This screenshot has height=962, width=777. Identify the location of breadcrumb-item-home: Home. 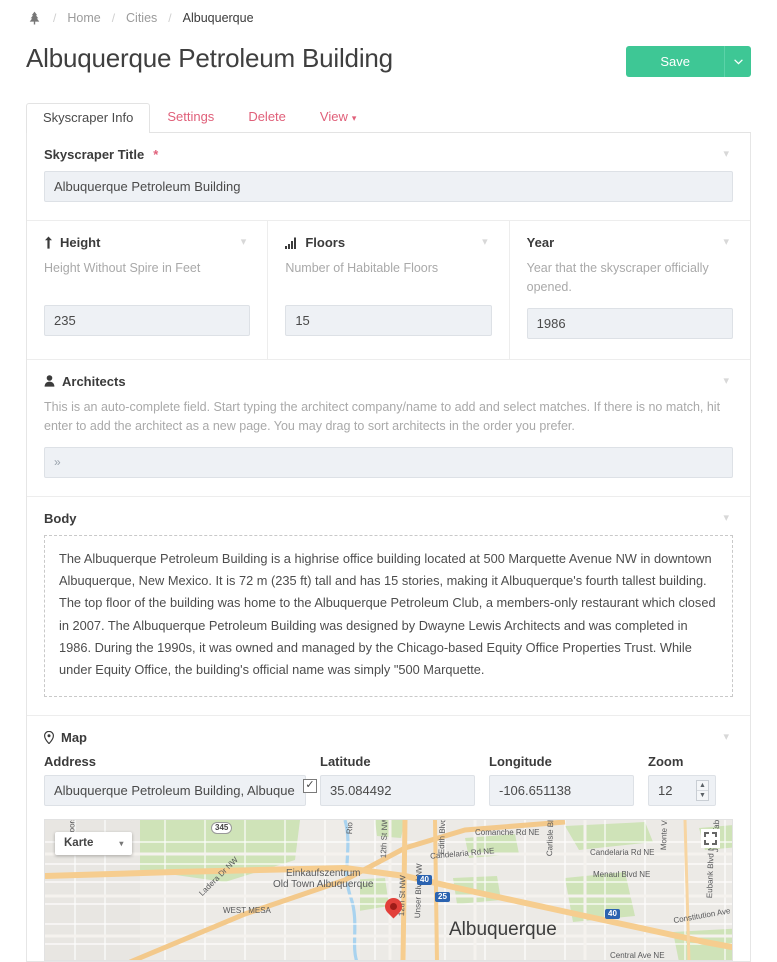
(83, 18).